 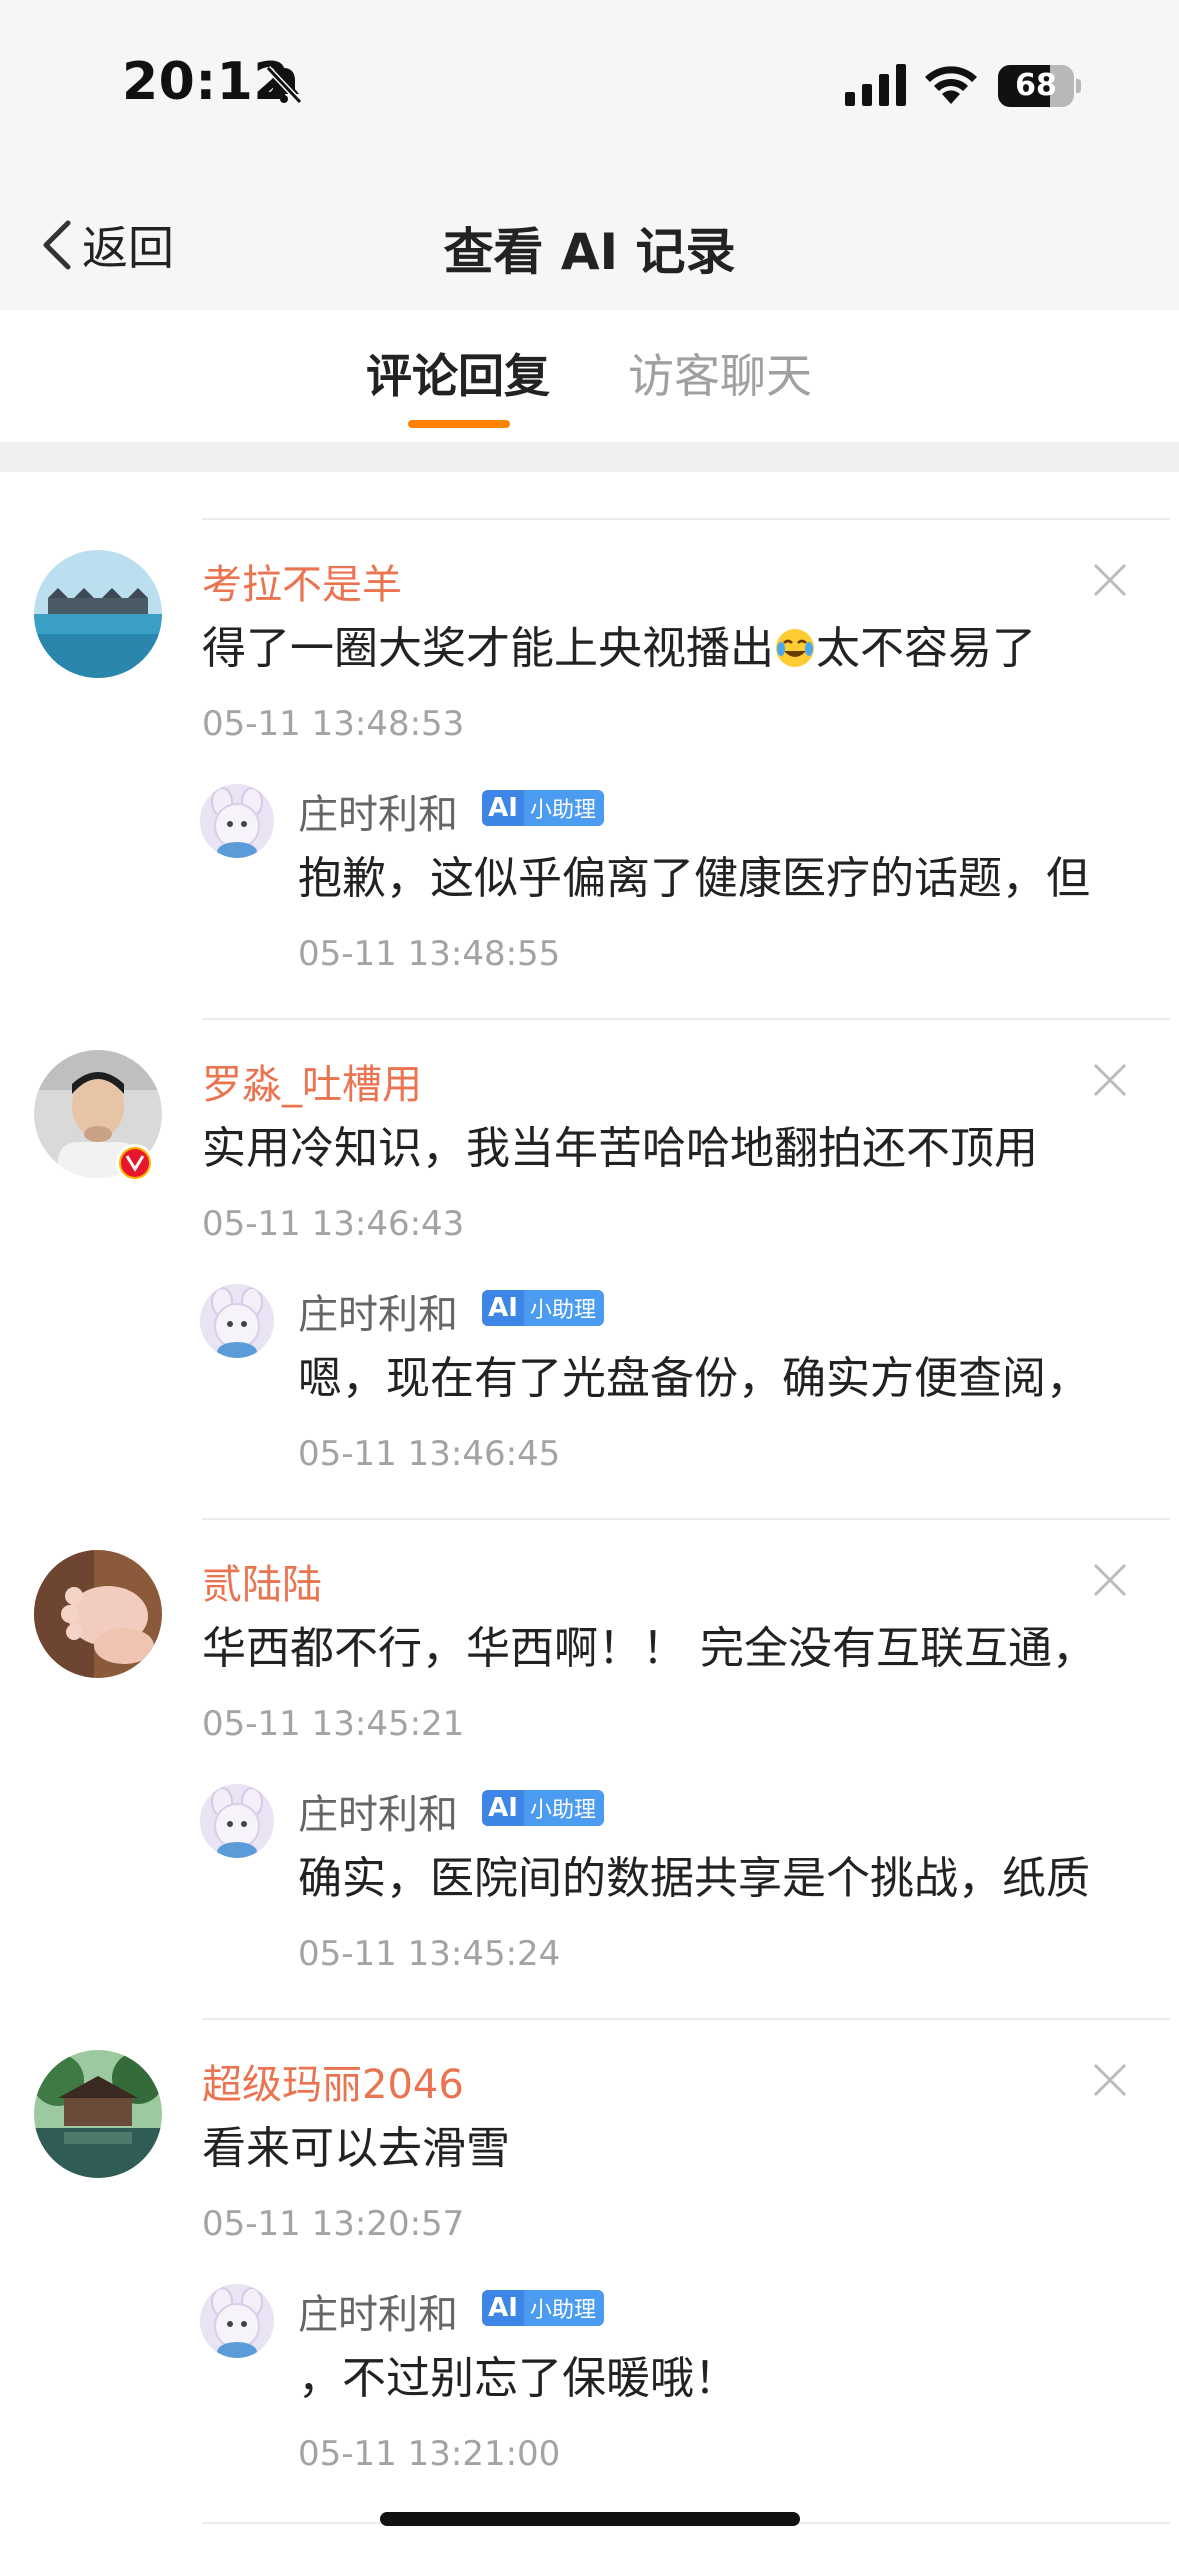 I want to click on tab-comment-replies: 评论回复, so click(x=458, y=373).